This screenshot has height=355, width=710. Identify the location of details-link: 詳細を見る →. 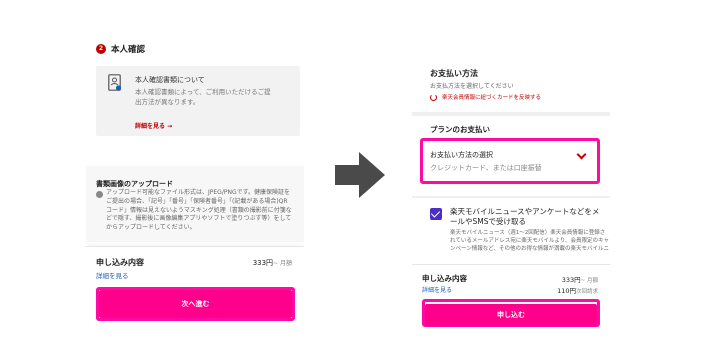
(153, 125).